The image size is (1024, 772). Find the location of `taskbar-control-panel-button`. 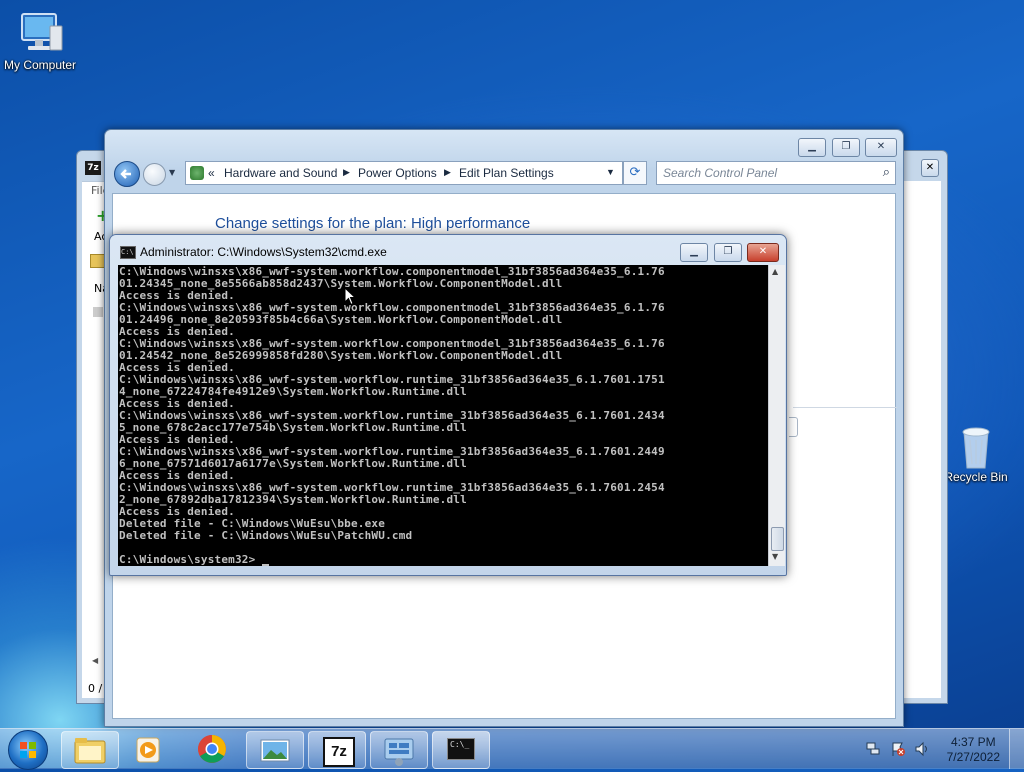

taskbar-control-panel-button is located at coordinates (399, 750).